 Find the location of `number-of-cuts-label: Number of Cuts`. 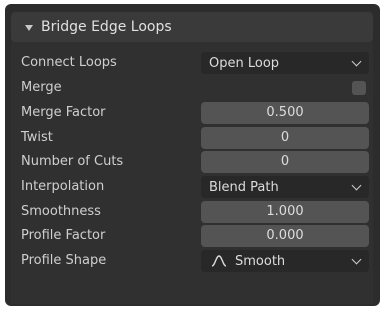

number-of-cuts-label: Number of Cuts is located at coordinates (72, 161).